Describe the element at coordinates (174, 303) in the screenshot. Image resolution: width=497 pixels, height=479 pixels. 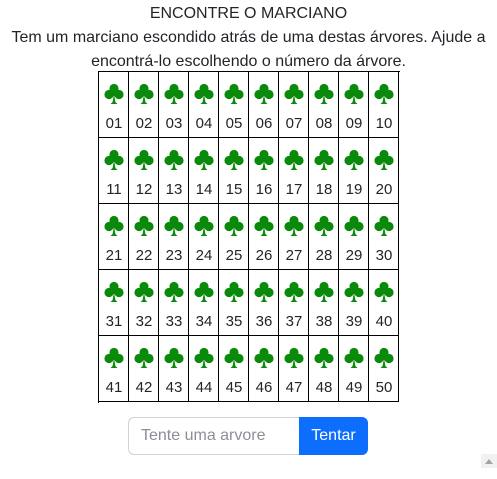
I see `tree-33: 33` at that location.